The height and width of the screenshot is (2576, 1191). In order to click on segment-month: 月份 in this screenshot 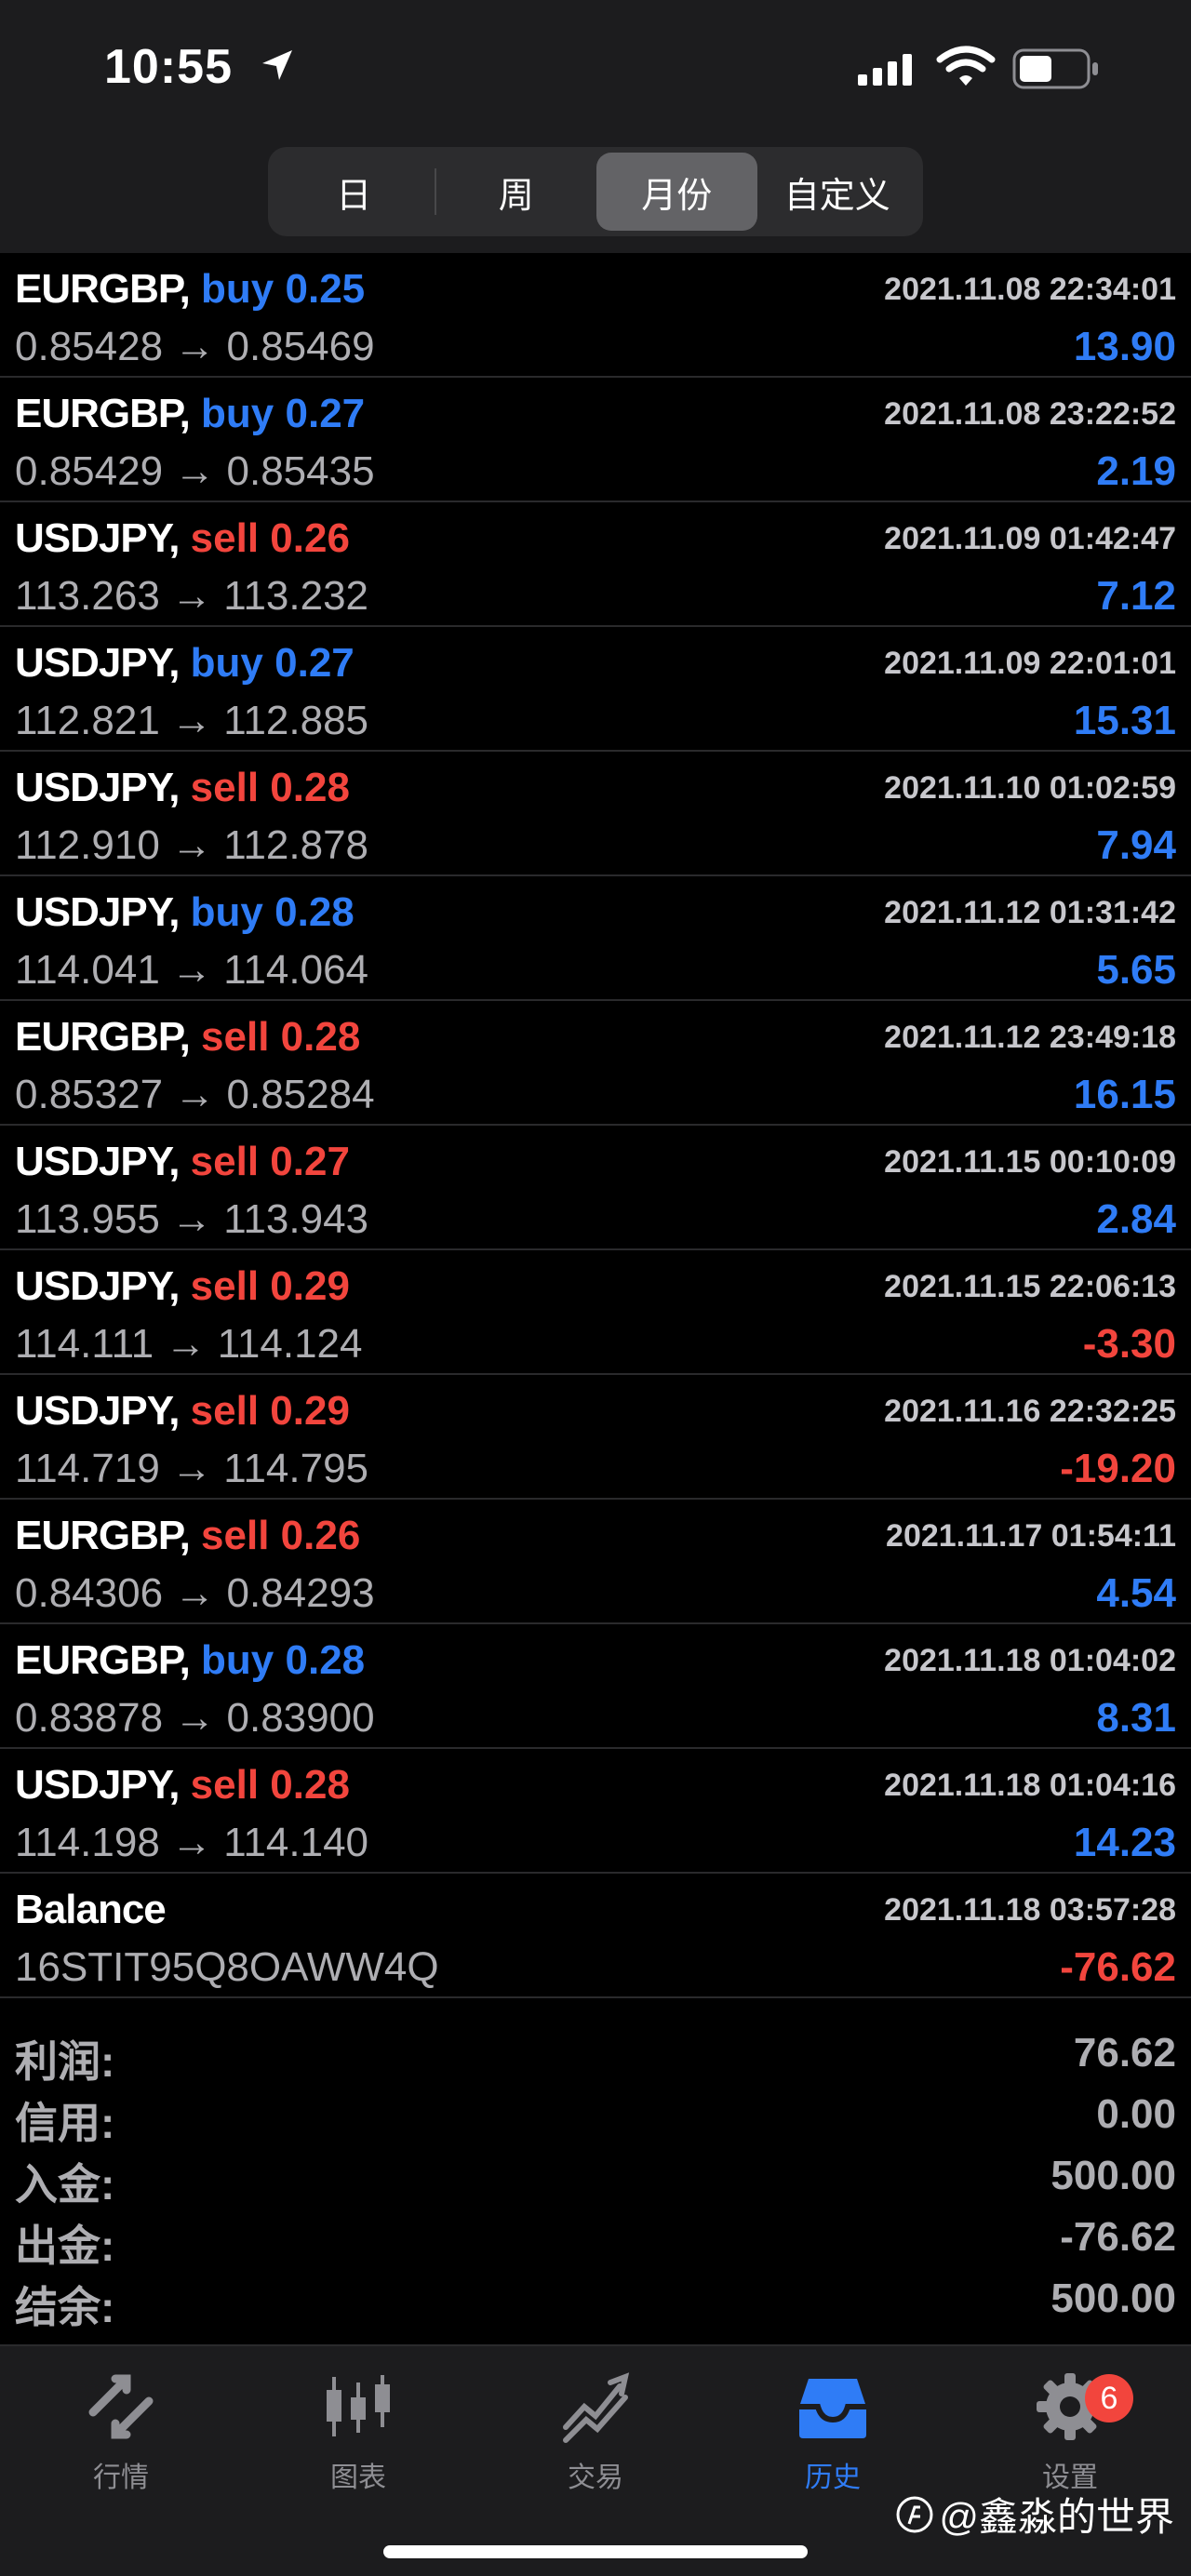, I will do `click(676, 192)`.